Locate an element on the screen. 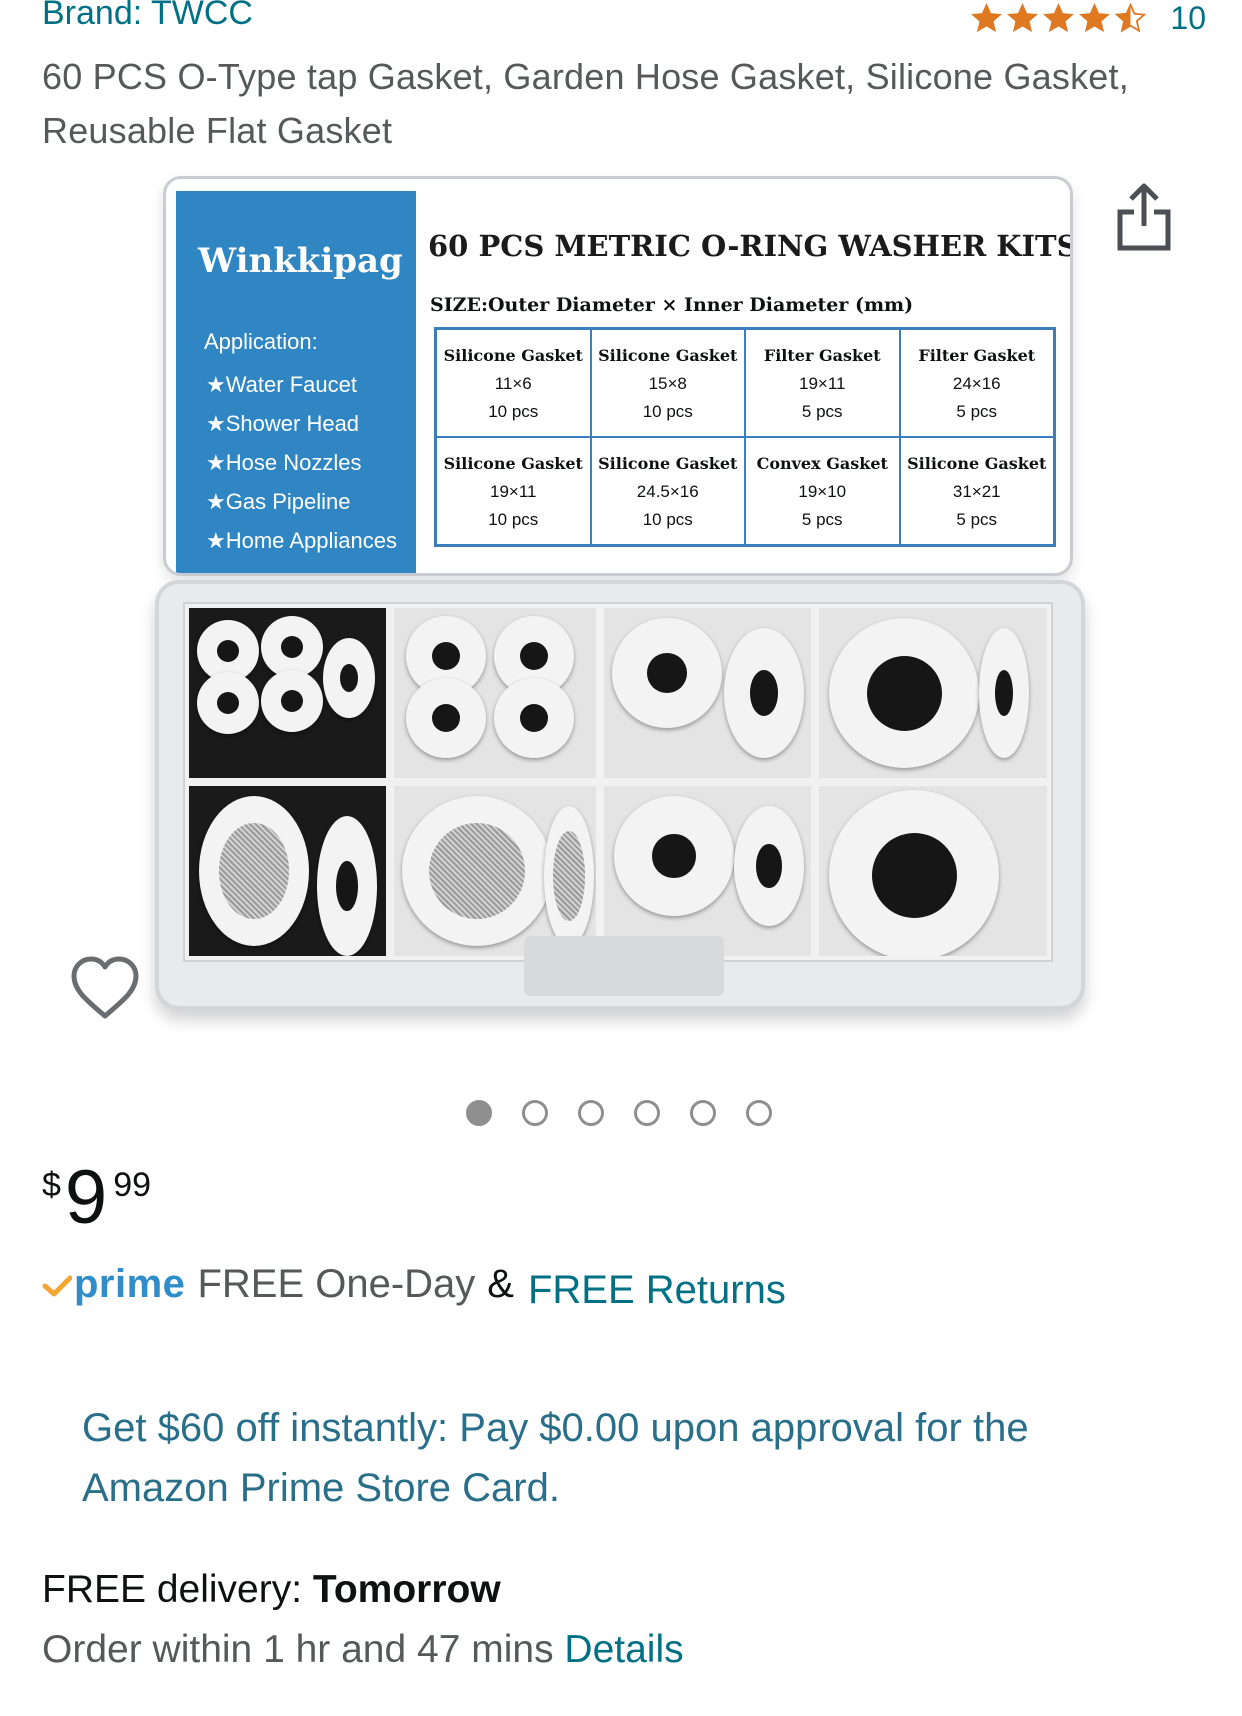 This screenshot has height=1716, width=1242. box-compartments is located at coordinates (618, 782).